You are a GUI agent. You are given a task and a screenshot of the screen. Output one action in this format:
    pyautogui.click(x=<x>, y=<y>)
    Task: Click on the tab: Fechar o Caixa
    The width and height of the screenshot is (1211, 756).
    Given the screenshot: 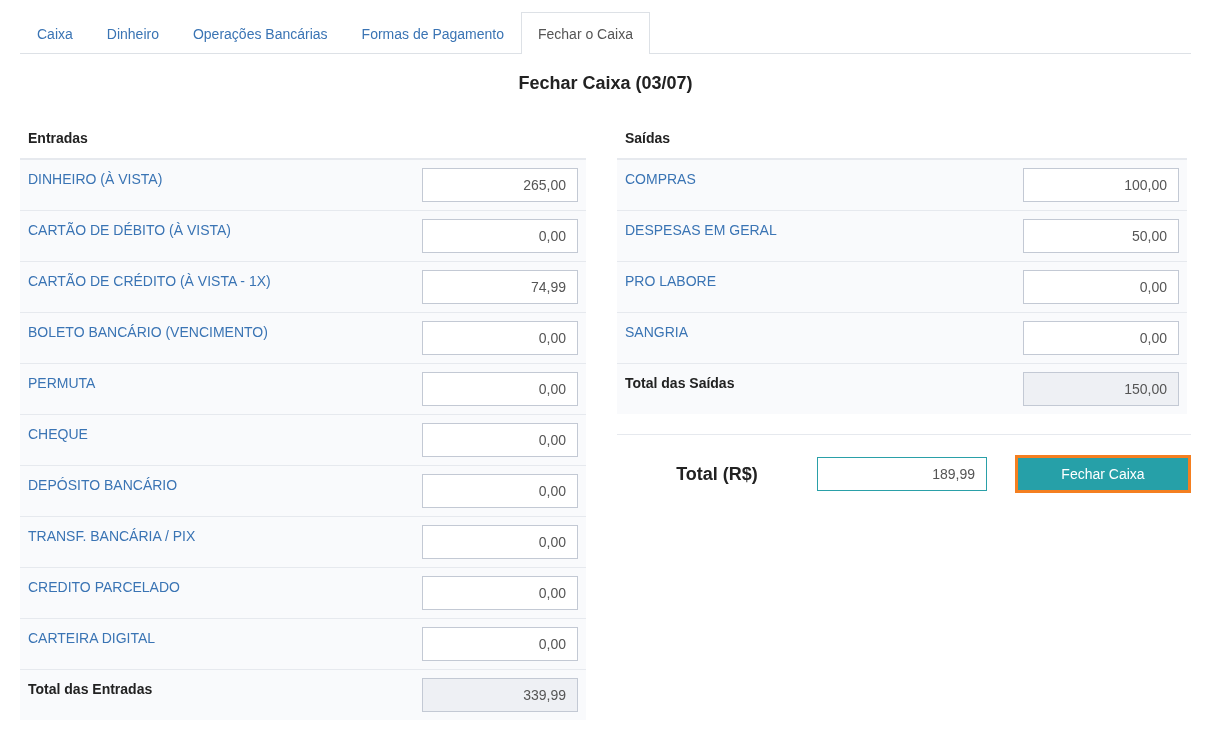 What is the action you would take?
    pyautogui.click(x=585, y=33)
    